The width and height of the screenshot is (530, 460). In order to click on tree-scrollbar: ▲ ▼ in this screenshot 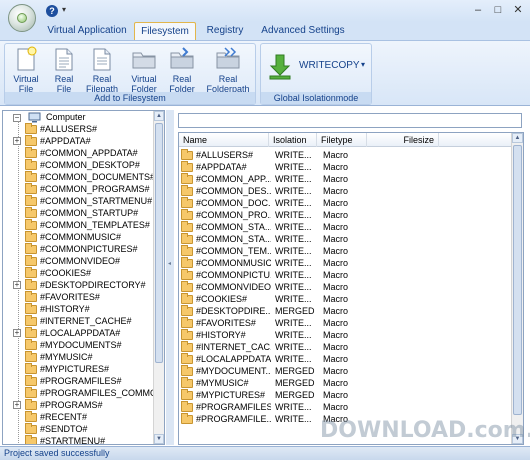, I will do `click(158, 277)`.